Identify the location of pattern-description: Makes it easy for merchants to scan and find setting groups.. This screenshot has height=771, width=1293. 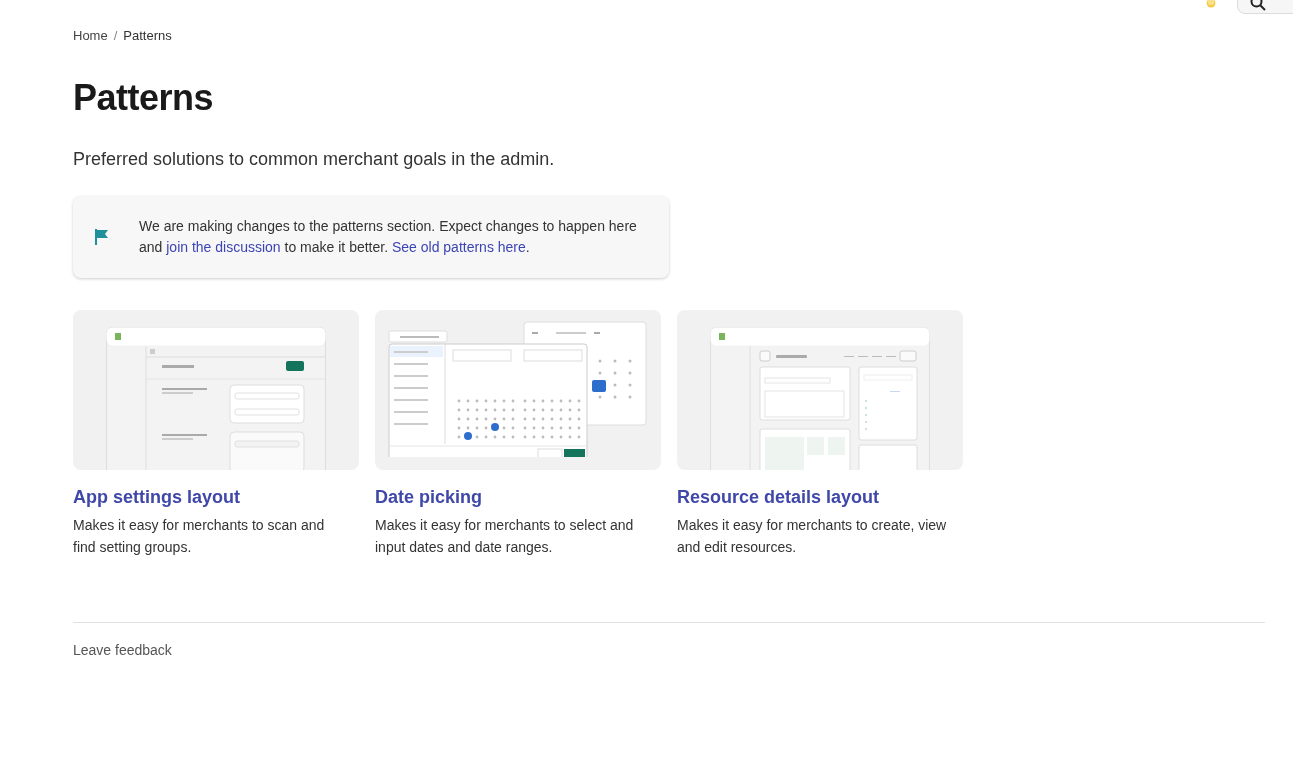
(199, 536).